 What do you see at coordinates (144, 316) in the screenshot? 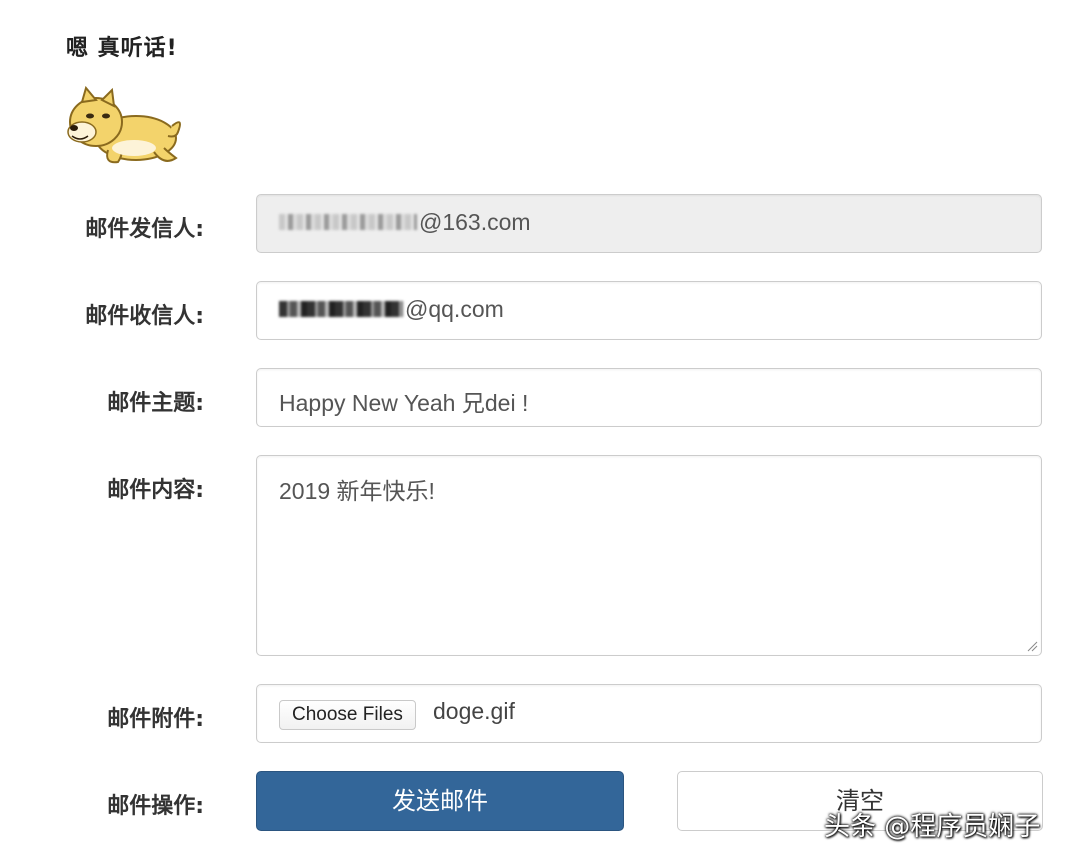
I see `recipient-label: 邮件收信人:` at bounding box center [144, 316].